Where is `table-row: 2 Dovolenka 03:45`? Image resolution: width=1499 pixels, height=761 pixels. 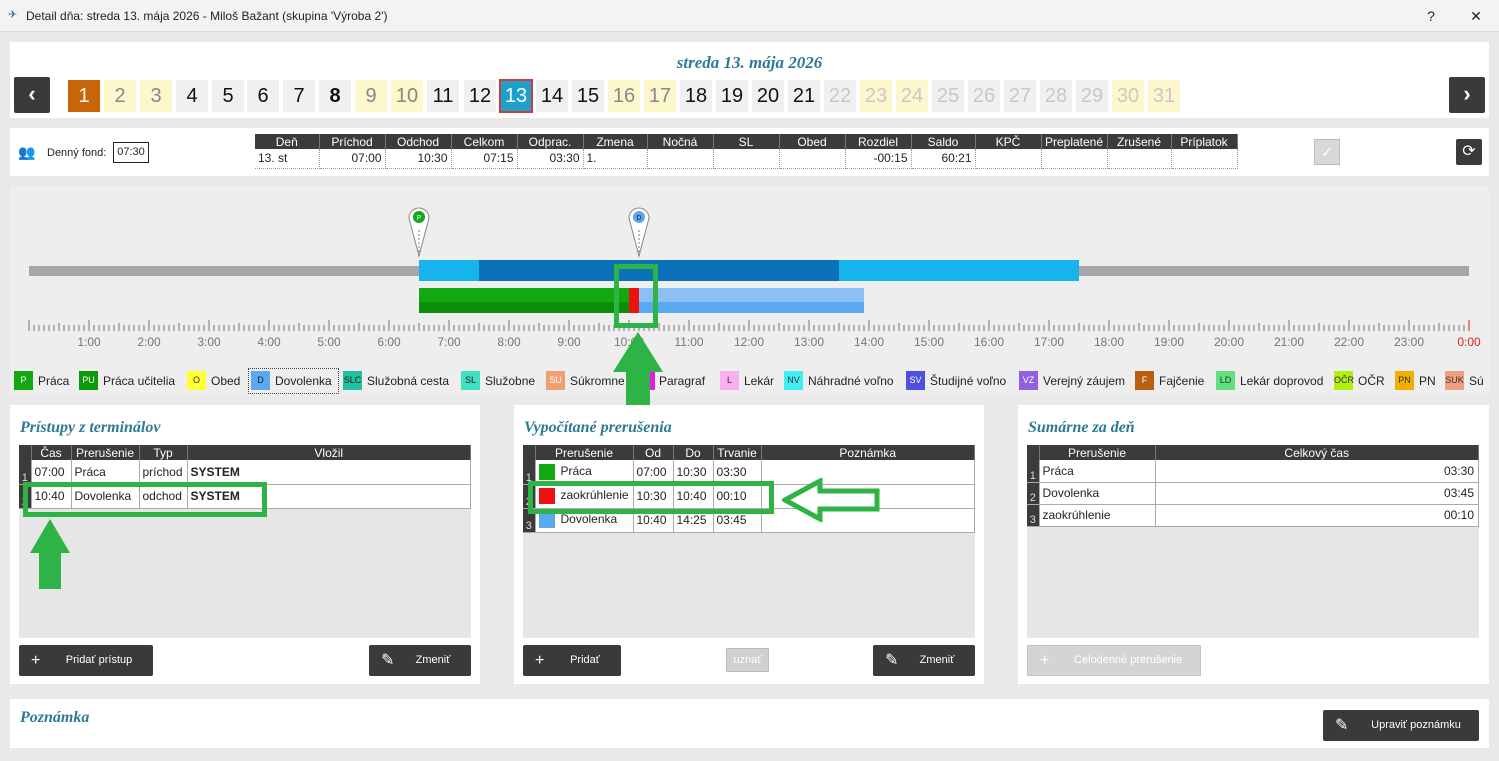
table-row: 2 Dovolenka 03:45 is located at coordinates (1253, 493).